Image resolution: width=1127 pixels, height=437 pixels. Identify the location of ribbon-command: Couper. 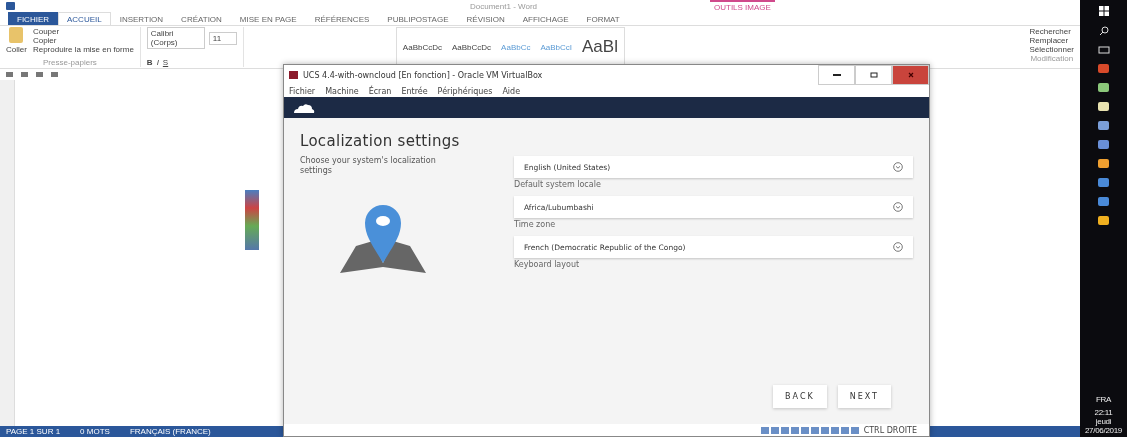
(83, 31).